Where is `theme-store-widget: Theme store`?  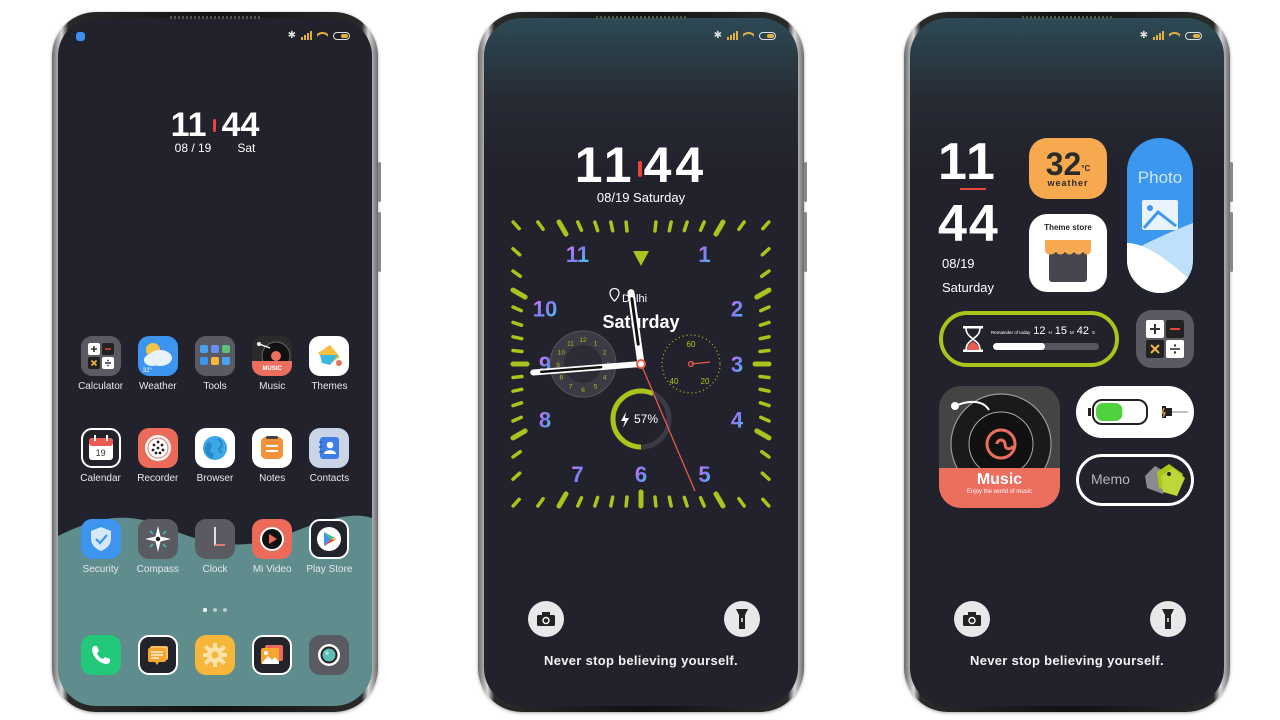
theme-store-widget: Theme store is located at coordinates (1068, 253).